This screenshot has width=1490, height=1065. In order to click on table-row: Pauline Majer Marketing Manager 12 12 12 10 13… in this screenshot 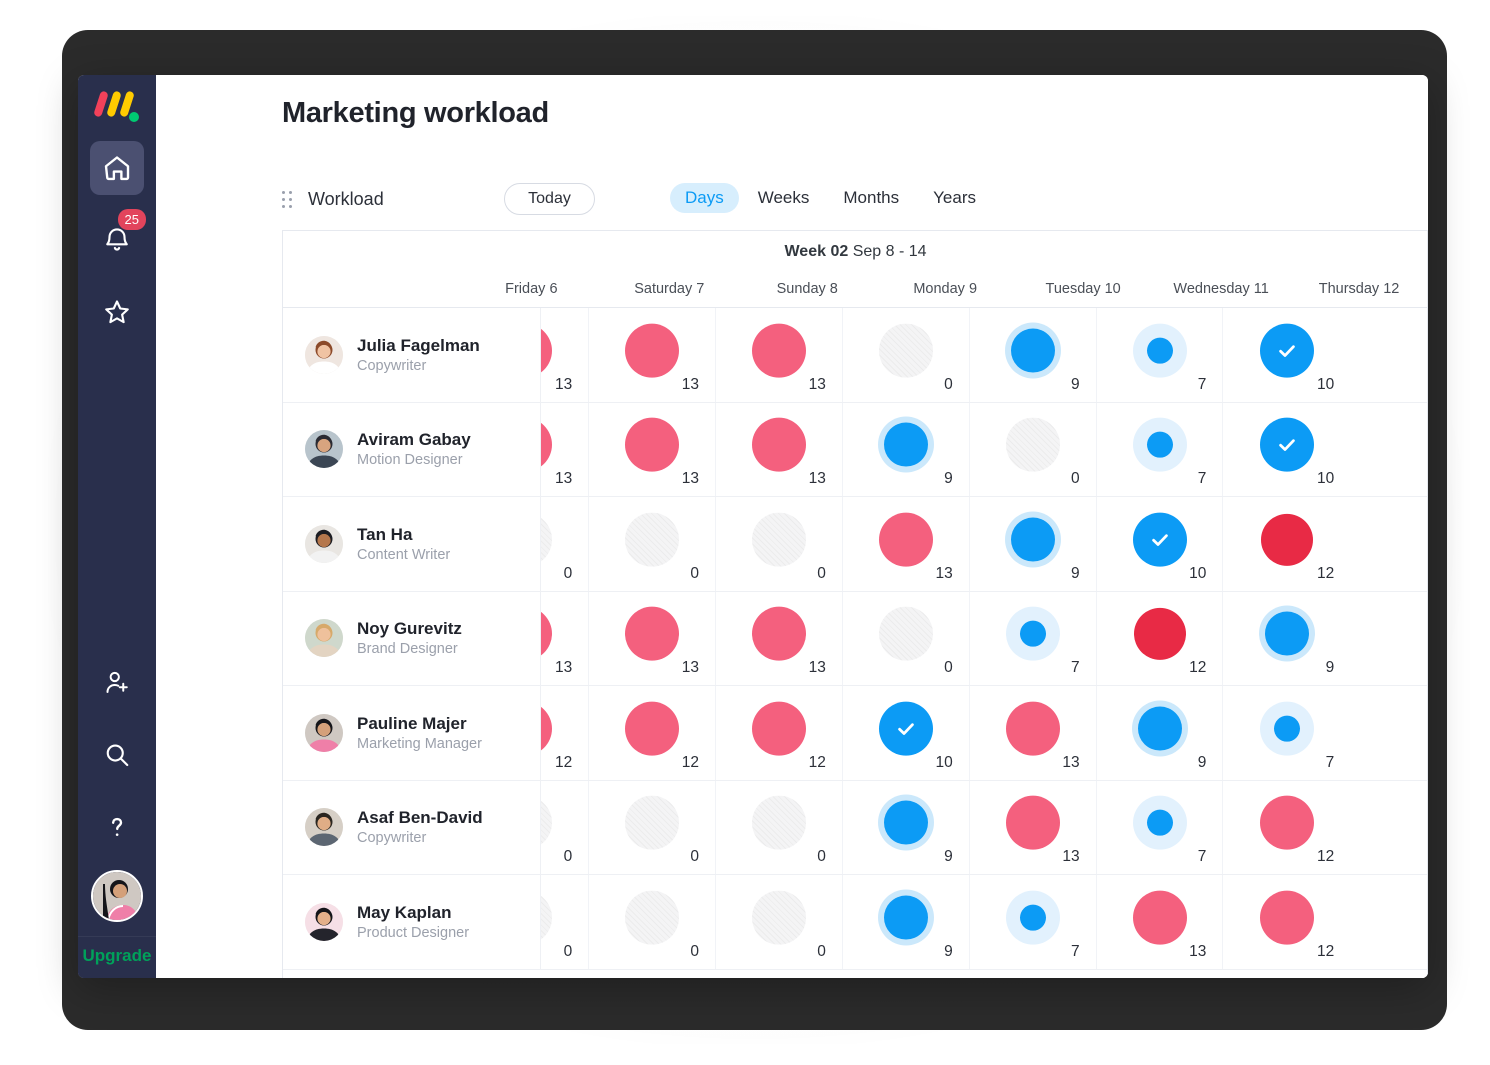, I will do `click(855, 733)`.